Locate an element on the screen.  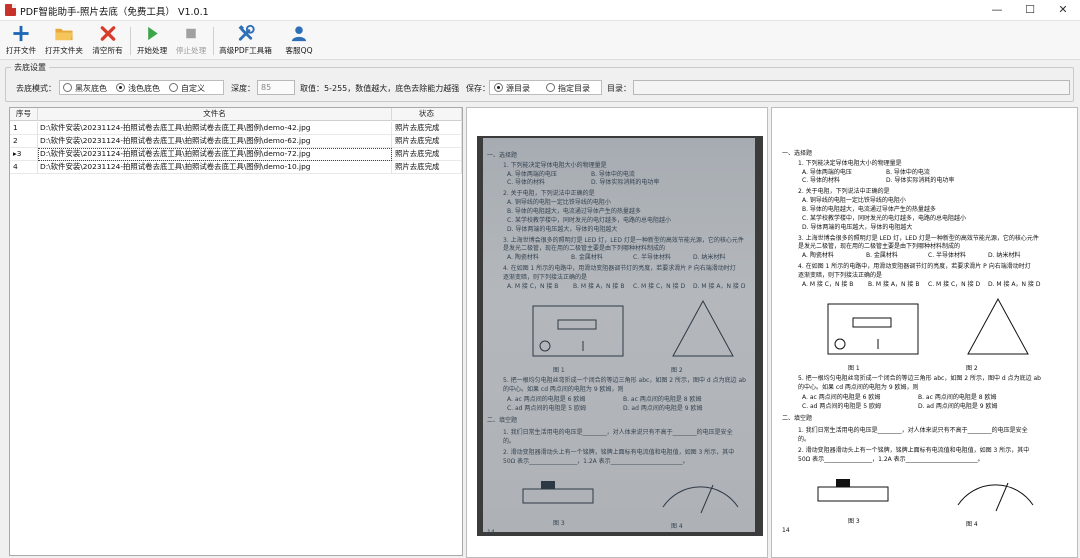
minimize-button: — is located at coordinates (997, 10).